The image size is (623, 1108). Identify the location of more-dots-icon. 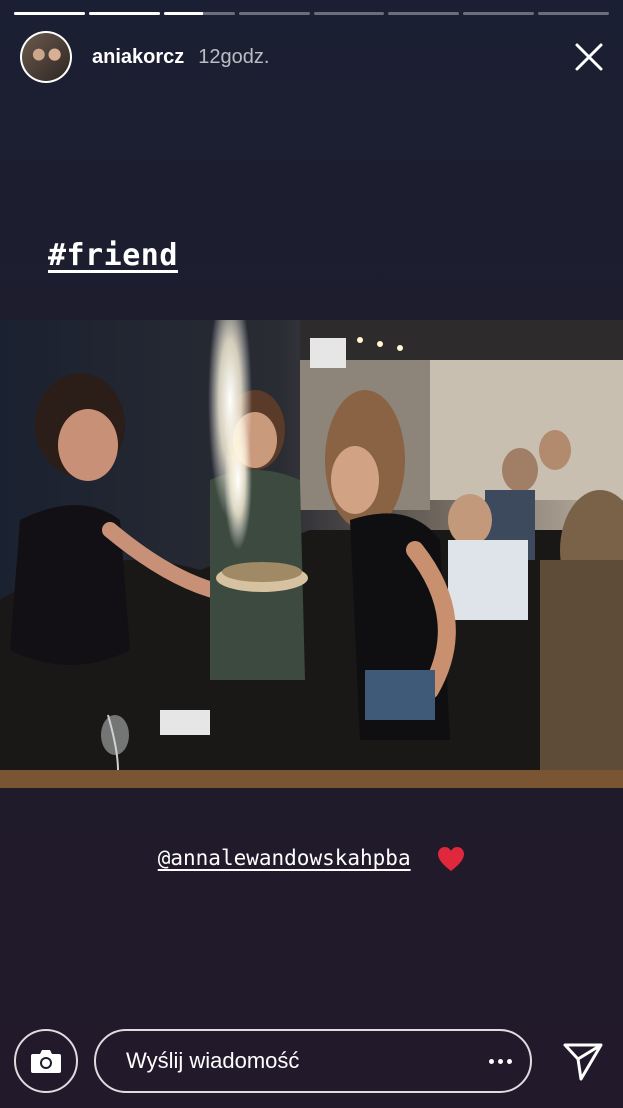
(500, 1061).